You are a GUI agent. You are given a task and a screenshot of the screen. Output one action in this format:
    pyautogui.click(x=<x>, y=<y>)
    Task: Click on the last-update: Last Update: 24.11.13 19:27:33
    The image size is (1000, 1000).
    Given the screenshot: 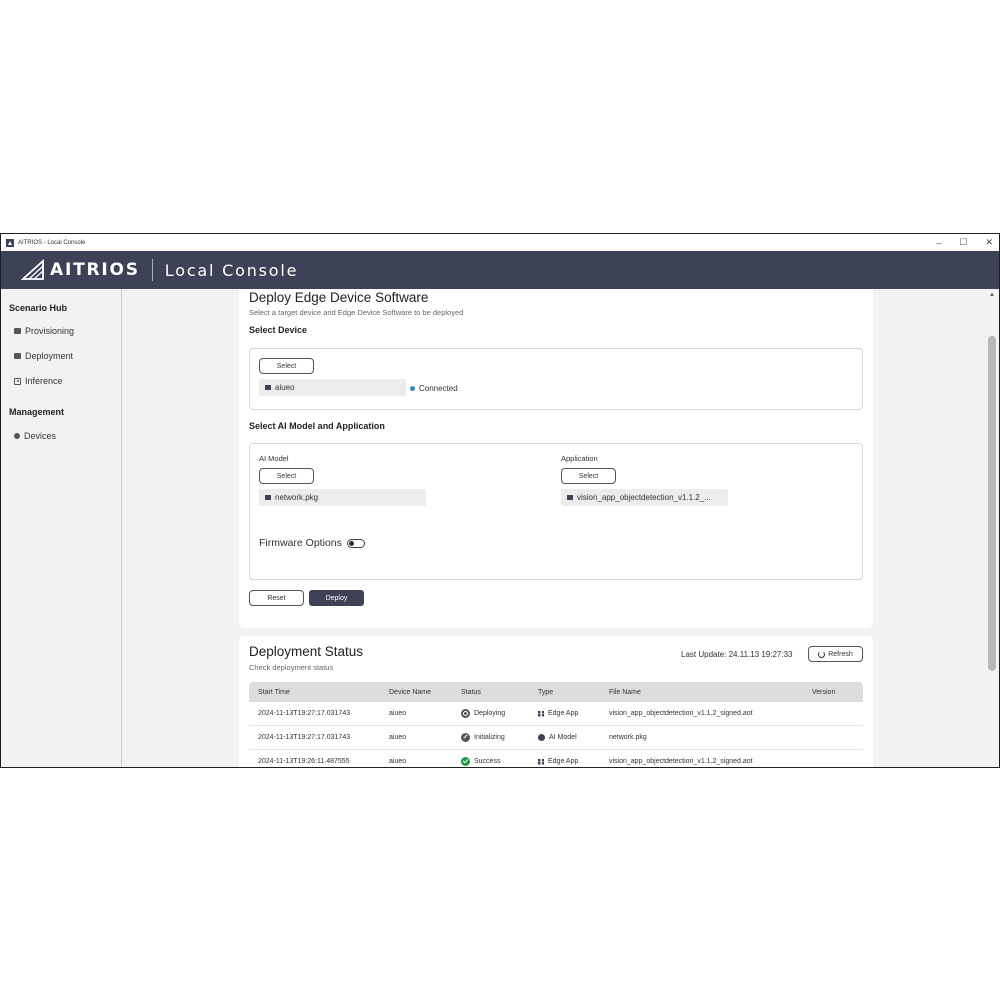 What is the action you would take?
    pyautogui.click(x=737, y=654)
    